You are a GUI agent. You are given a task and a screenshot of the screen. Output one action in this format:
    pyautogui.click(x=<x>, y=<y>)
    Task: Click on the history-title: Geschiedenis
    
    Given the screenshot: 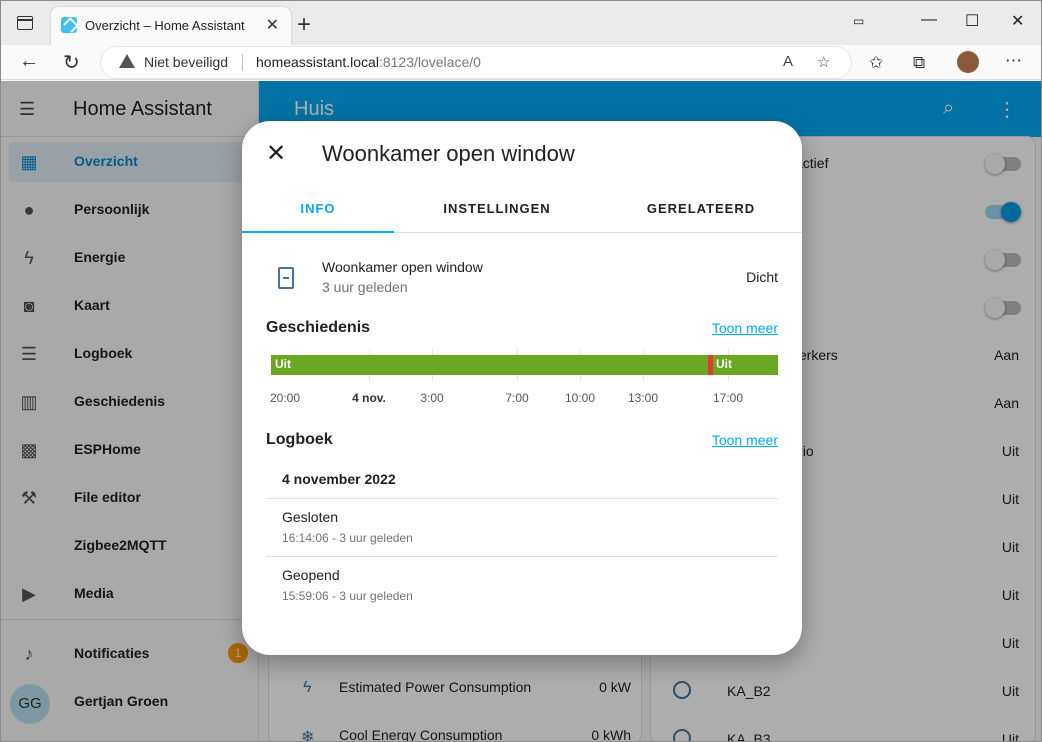 What is the action you would take?
    pyautogui.click(x=318, y=327)
    